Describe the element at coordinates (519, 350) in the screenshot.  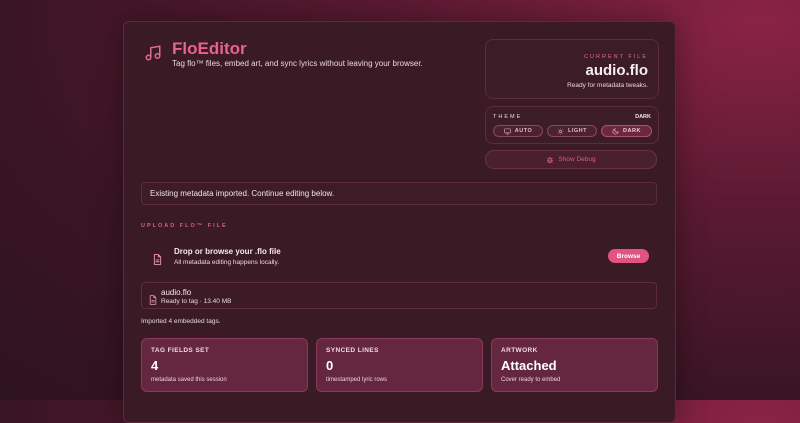
I see `stat-heading: ARTWORK` at that location.